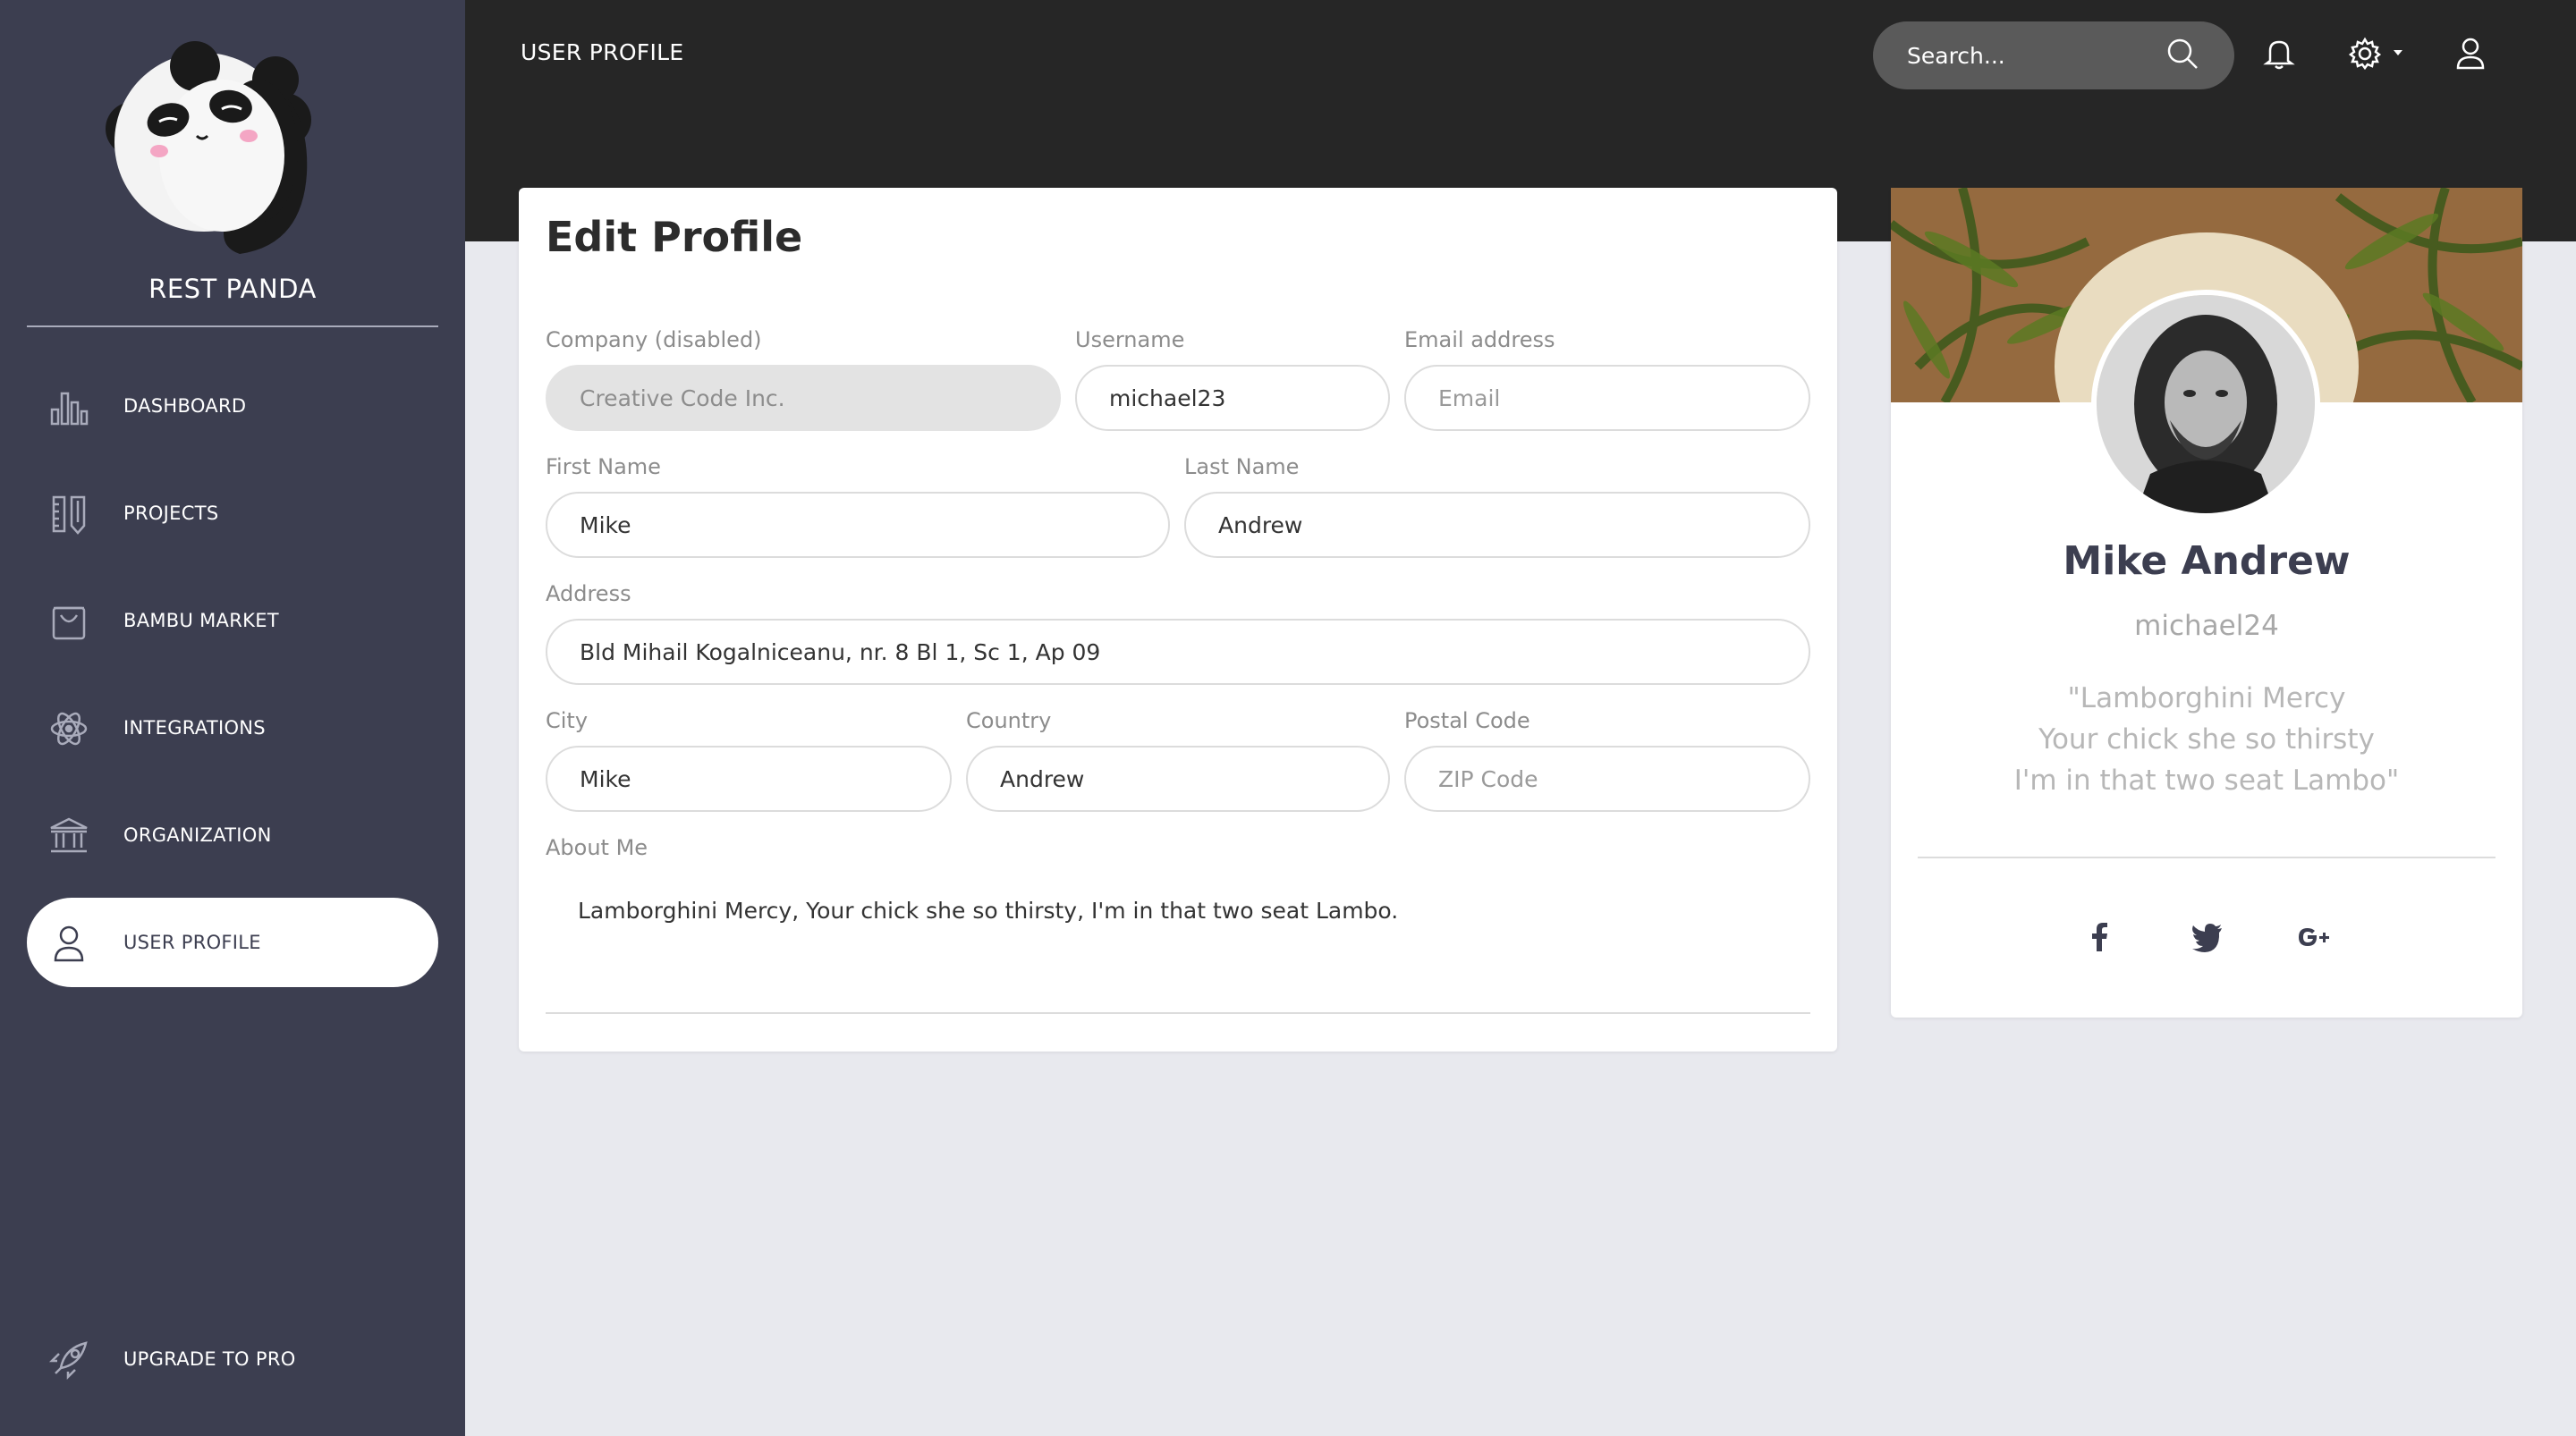 This screenshot has width=2576, height=1436. I want to click on profile-quote-line: I'm in that two seat Lambo", so click(2206, 780).